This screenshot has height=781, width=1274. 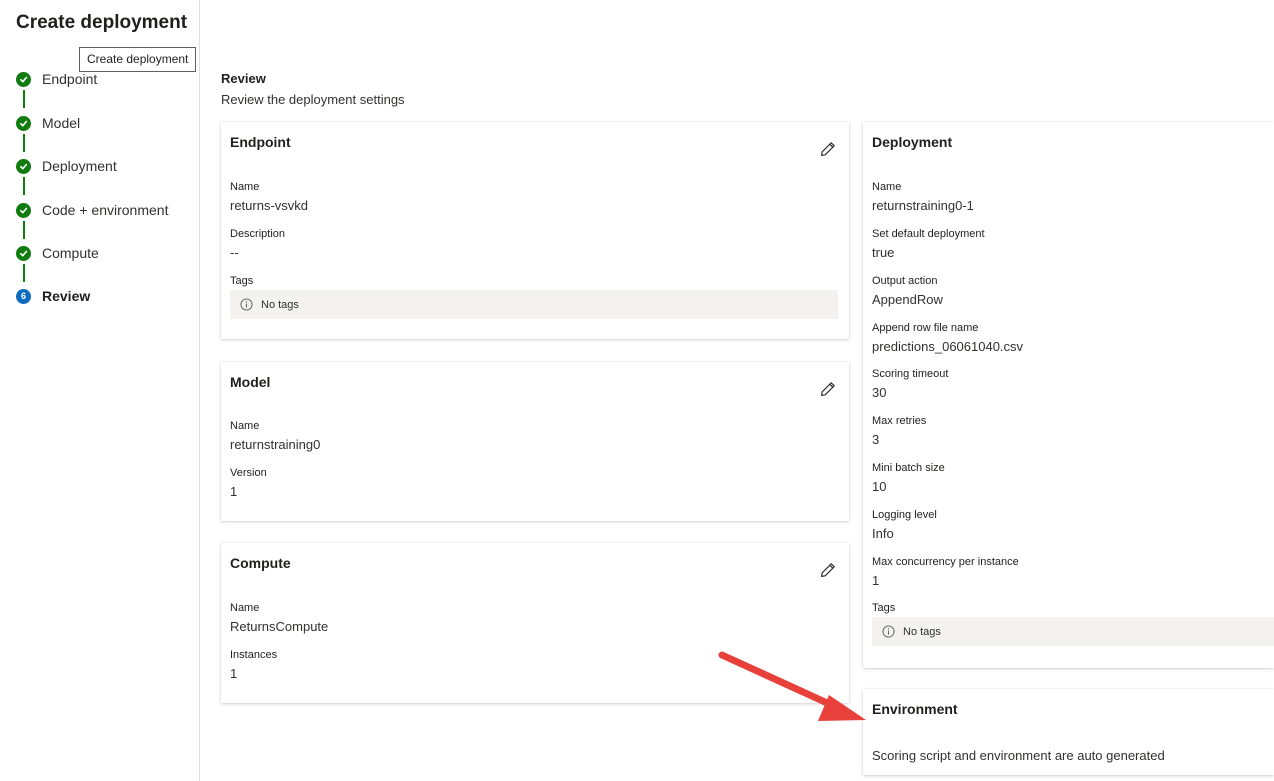 What do you see at coordinates (912, 142) in the screenshot?
I see `card-title: Deployment` at bounding box center [912, 142].